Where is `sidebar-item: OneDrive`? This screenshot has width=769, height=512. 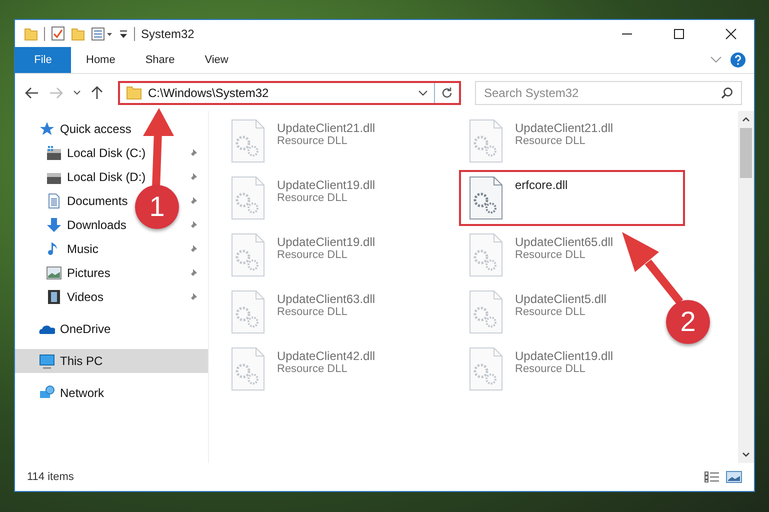
sidebar-item: OneDrive is located at coordinates (64, 329).